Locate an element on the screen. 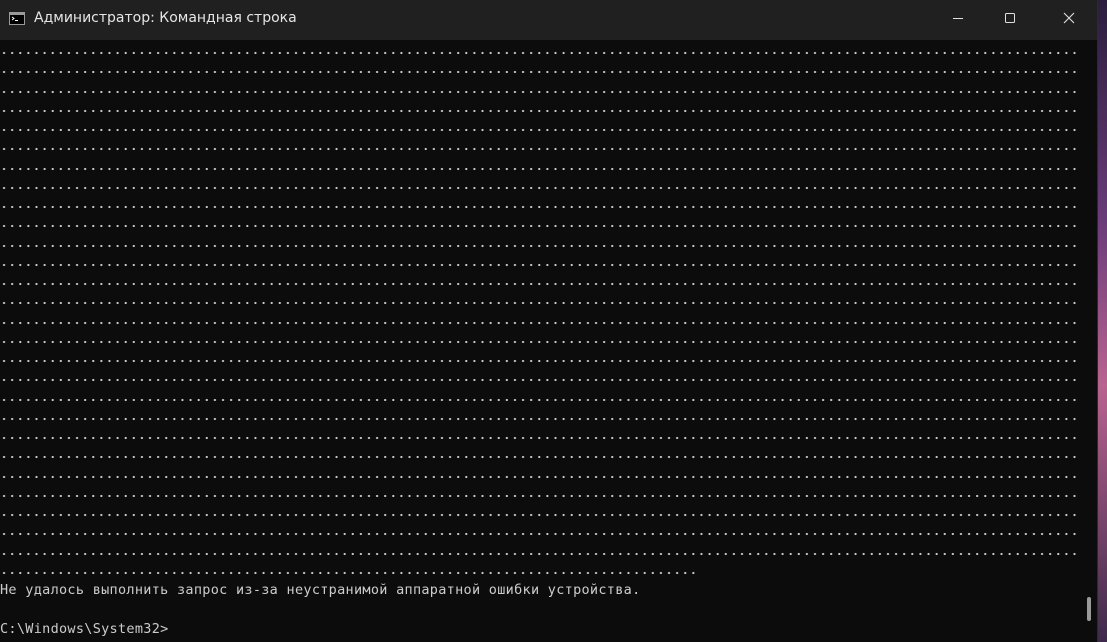 This screenshot has width=1107, height=642. command-prompt: C:\Windows\System32> is located at coordinates (84, 629).